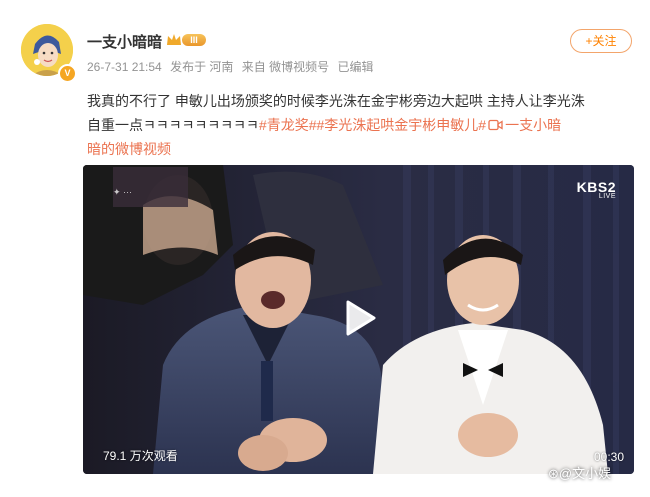 This screenshot has width=650, height=497. I want to click on level-badge: III, so click(194, 40).